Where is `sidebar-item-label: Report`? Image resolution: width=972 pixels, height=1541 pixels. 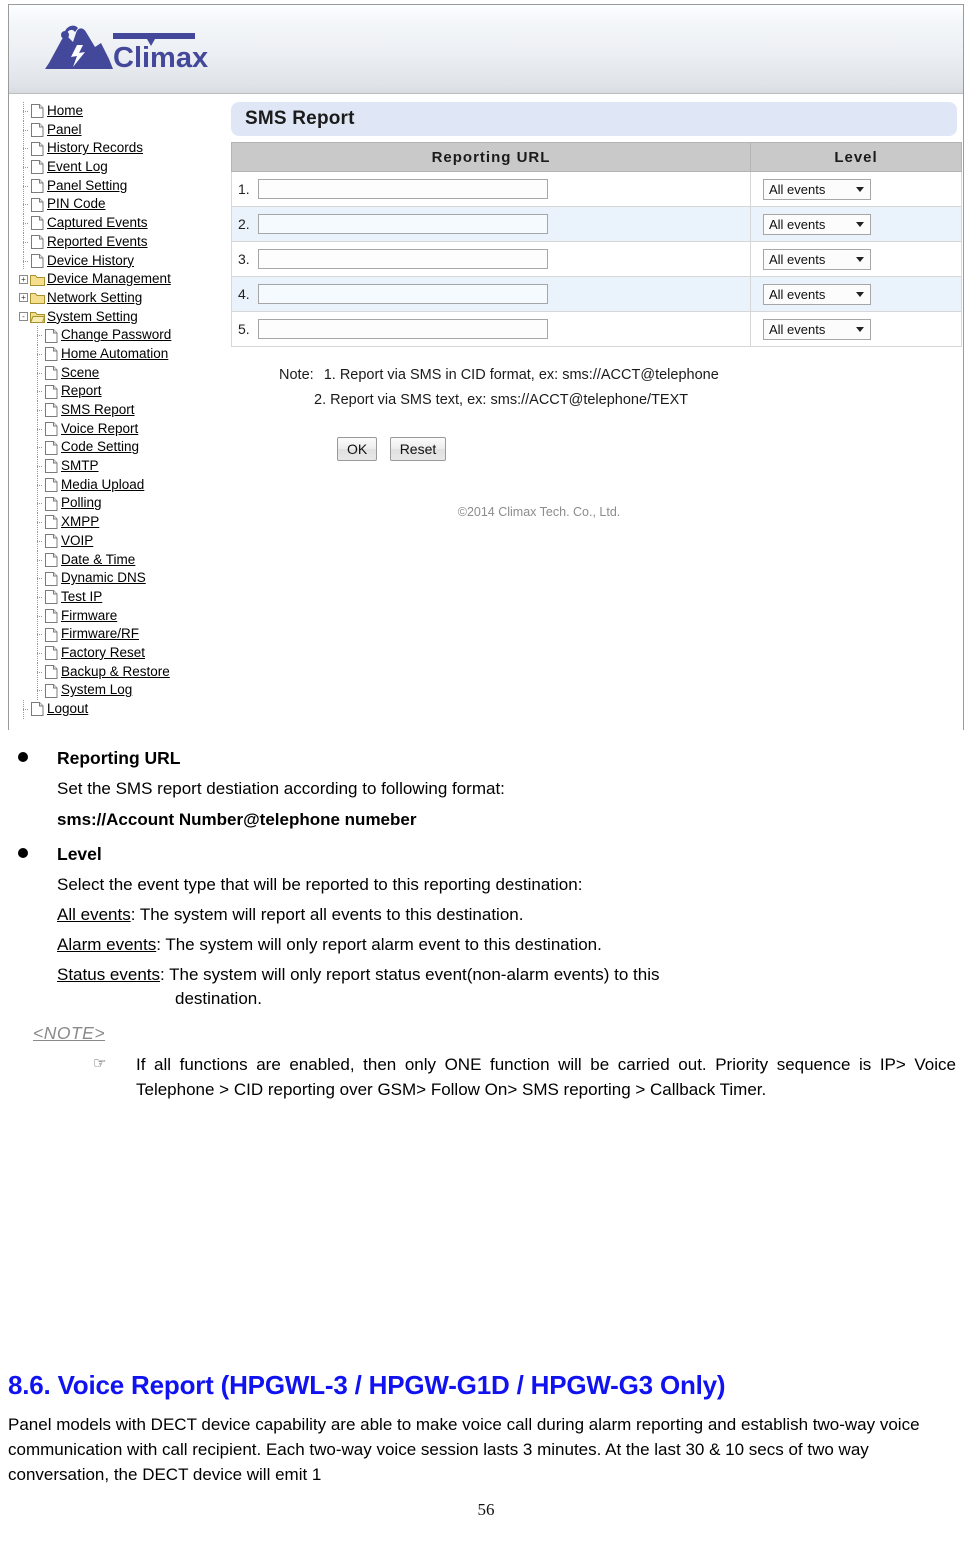 sidebar-item-label: Report is located at coordinates (81, 391).